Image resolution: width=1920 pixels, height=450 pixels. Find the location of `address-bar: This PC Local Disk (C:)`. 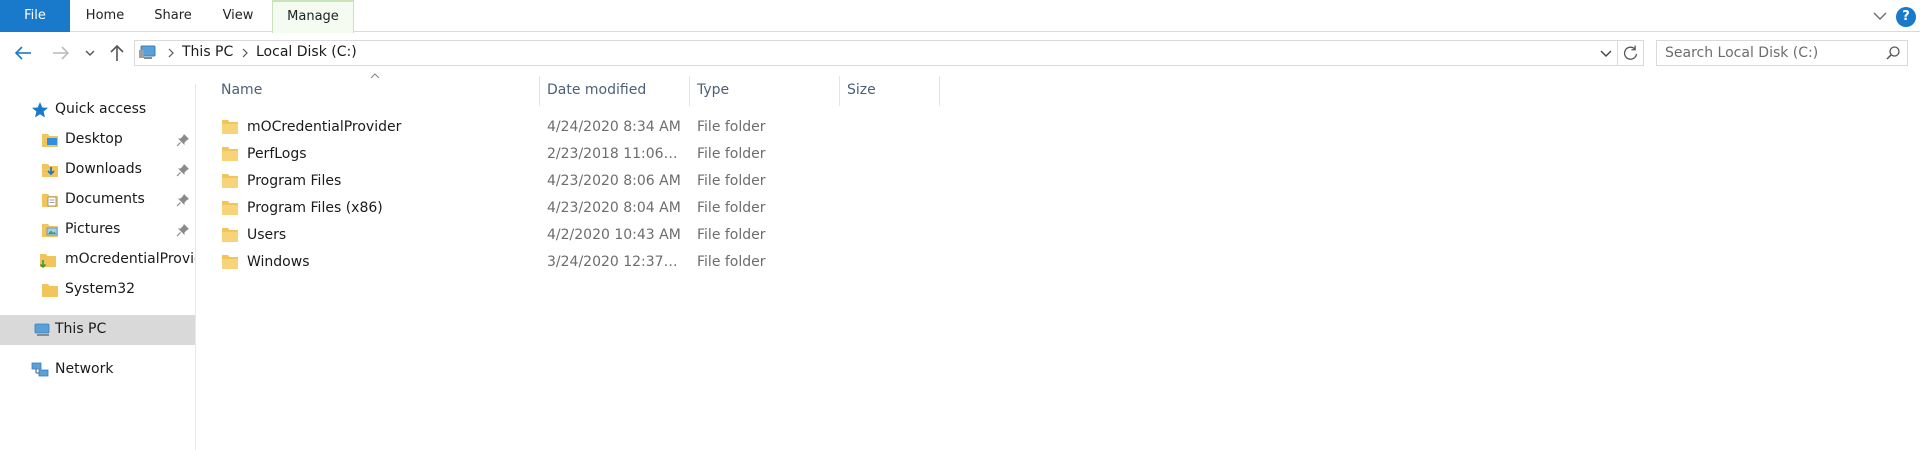

address-bar: This PC Local Disk (C:) is located at coordinates (876, 53).